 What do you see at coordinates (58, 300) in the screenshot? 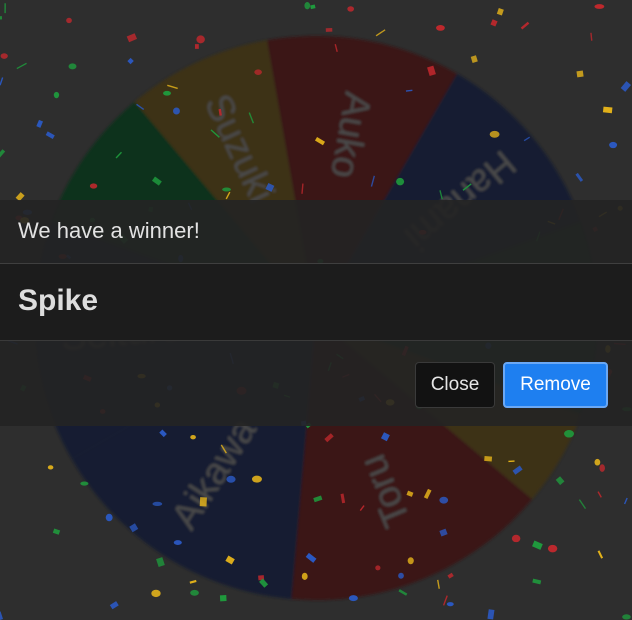
I see `winner-name: Spike` at bounding box center [58, 300].